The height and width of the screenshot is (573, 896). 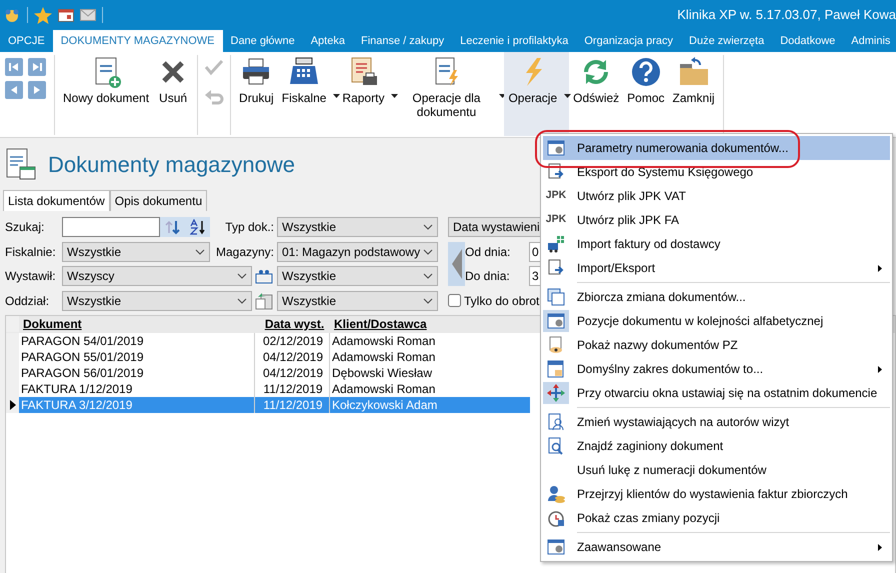 I want to click on table-cell: Kołczykowski Adam, so click(x=430, y=404).